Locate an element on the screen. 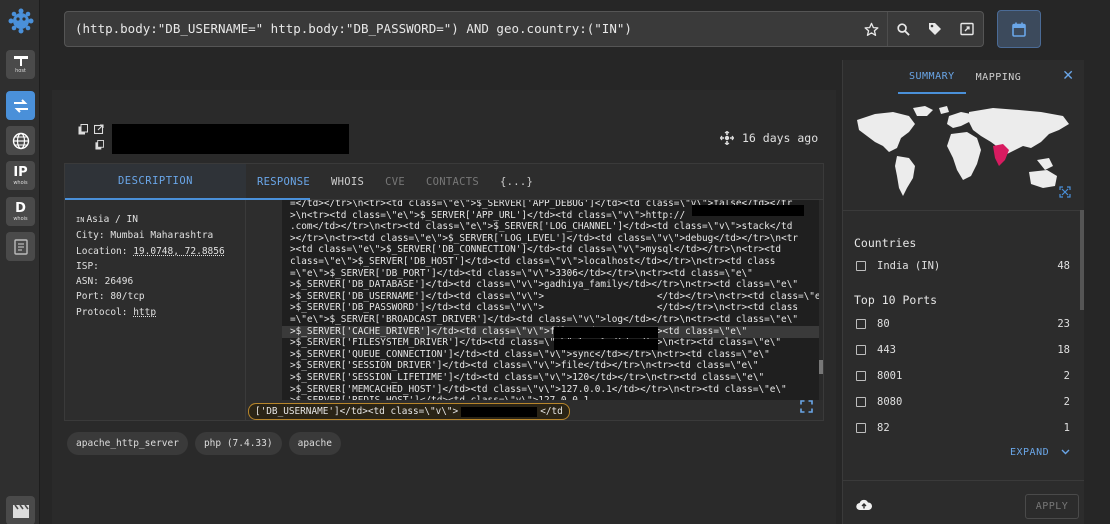  port-name: 80 is located at coordinates (883, 324).